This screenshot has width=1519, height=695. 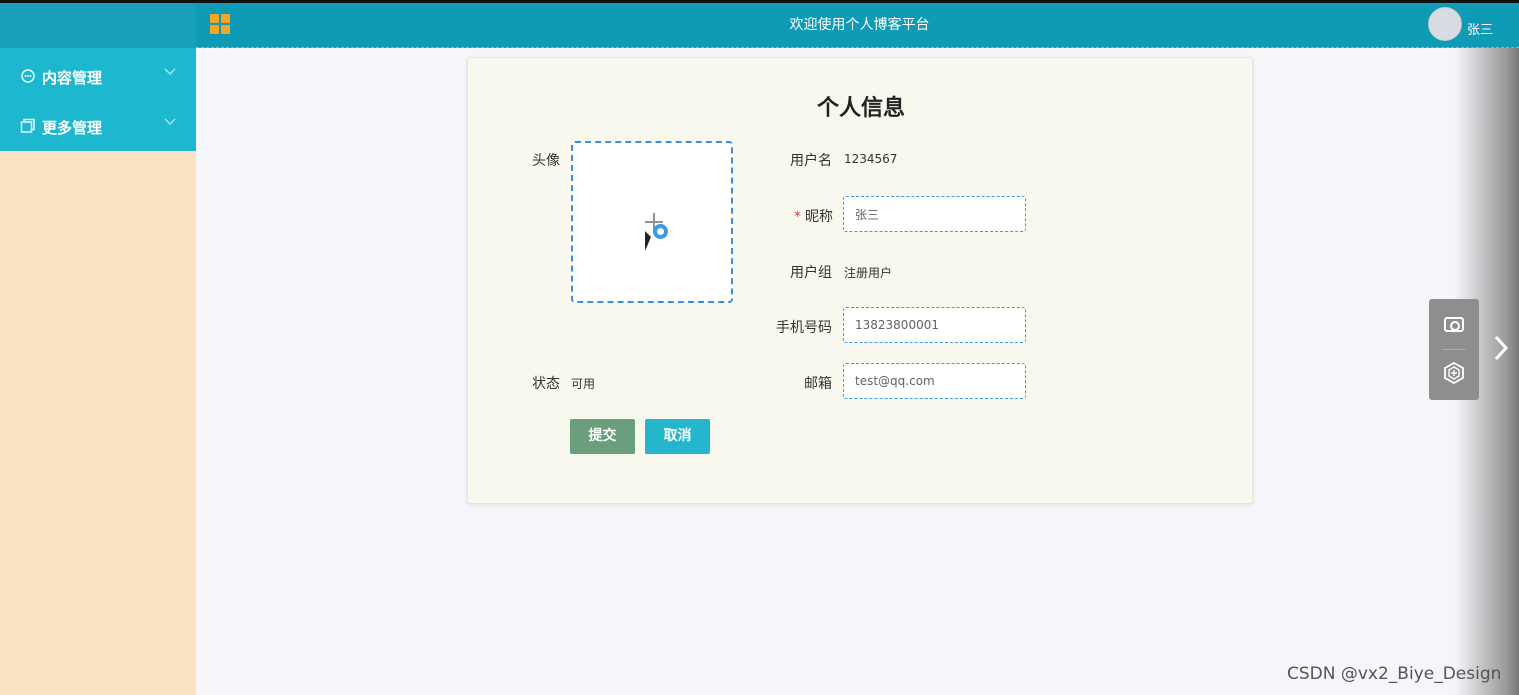 What do you see at coordinates (583, 384) in the screenshot?
I see `status-value: 可用` at bounding box center [583, 384].